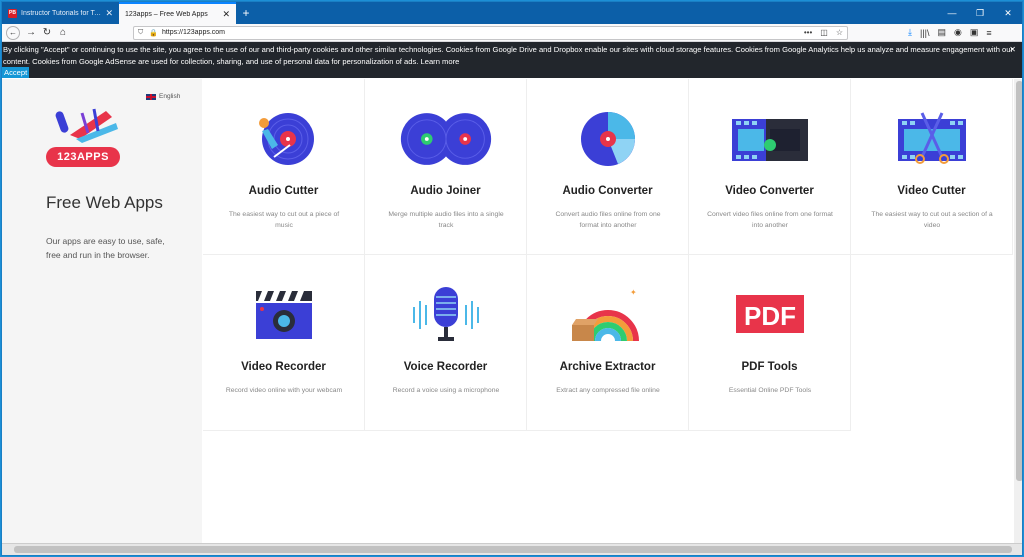  What do you see at coordinates (931, 191) in the screenshot?
I see `app-title: Video Cutter` at bounding box center [931, 191].